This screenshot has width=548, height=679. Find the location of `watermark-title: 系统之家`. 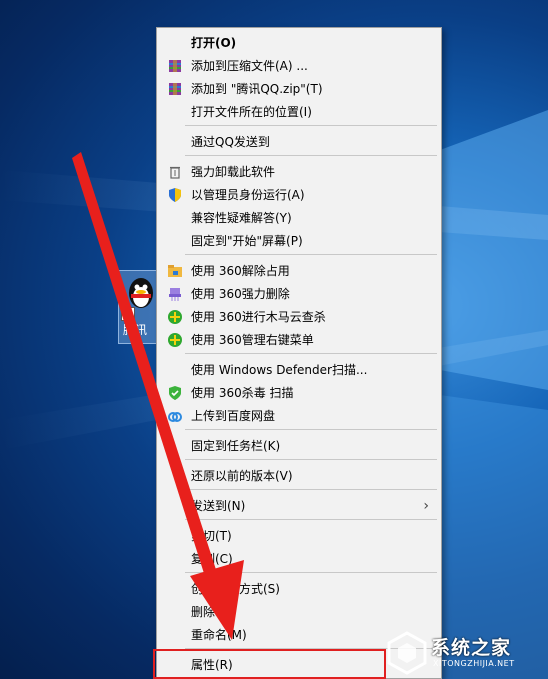

watermark-title: 系统之家 is located at coordinates (471, 648).